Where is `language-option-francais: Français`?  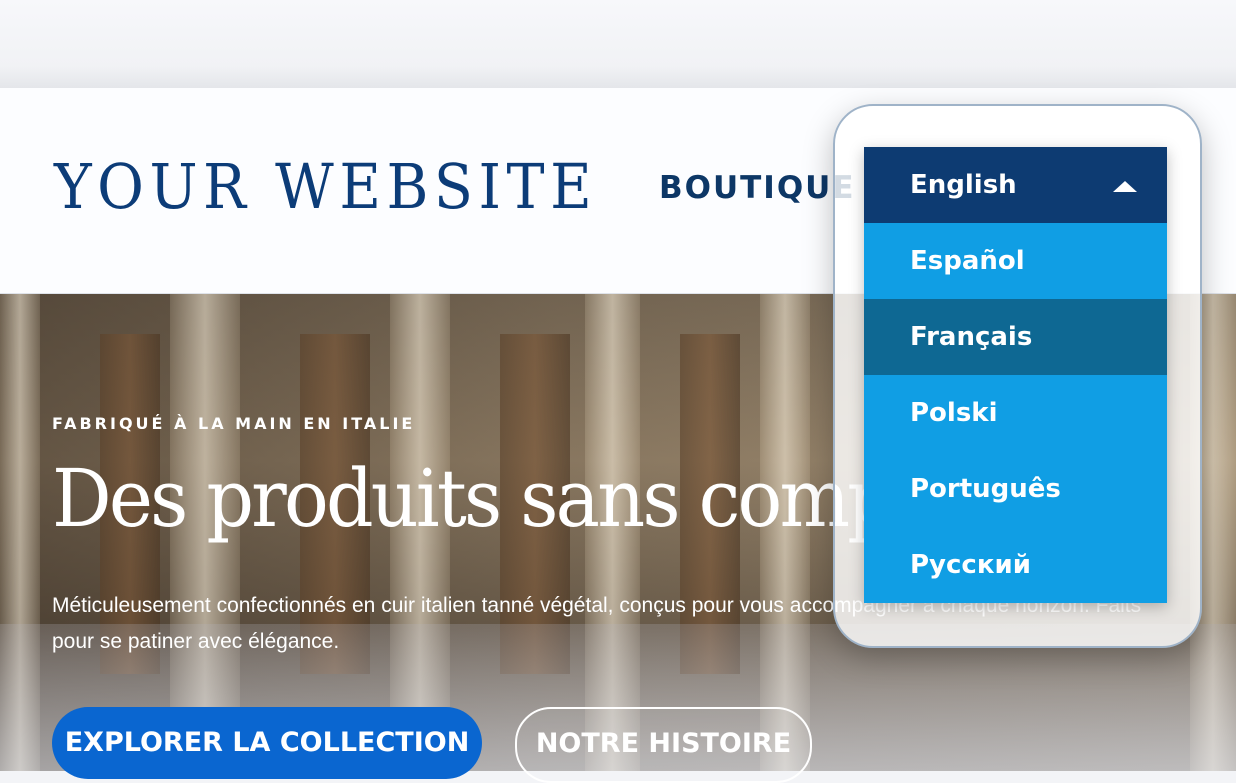 language-option-francais: Français is located at coordinates (1015, 337).